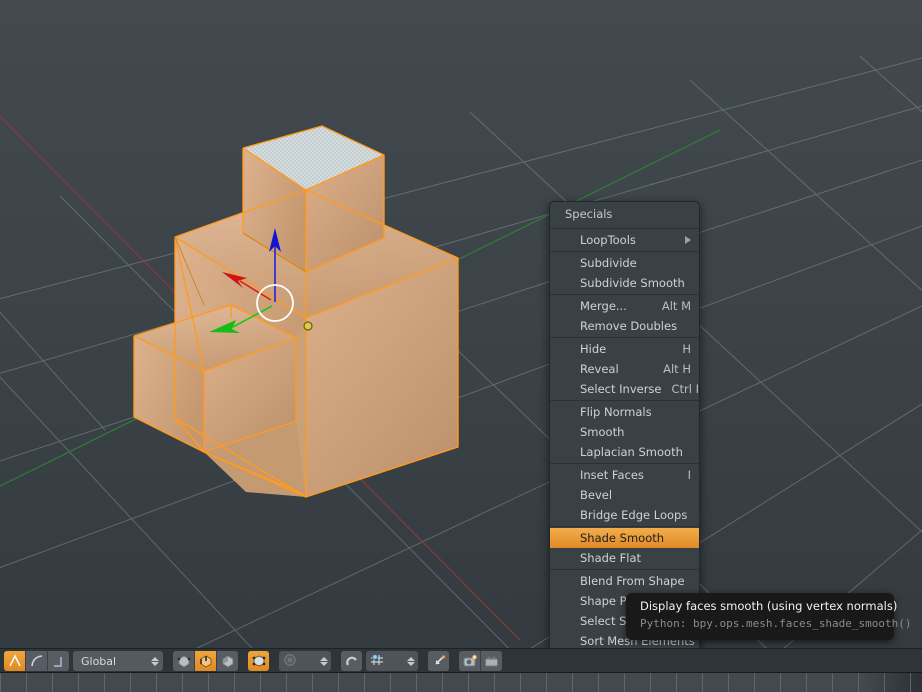 This screenshot has height=692, width=922. Describe the element at coordinates (688, 240) in the screenshot. I see `chevron-right-icon` at that location.